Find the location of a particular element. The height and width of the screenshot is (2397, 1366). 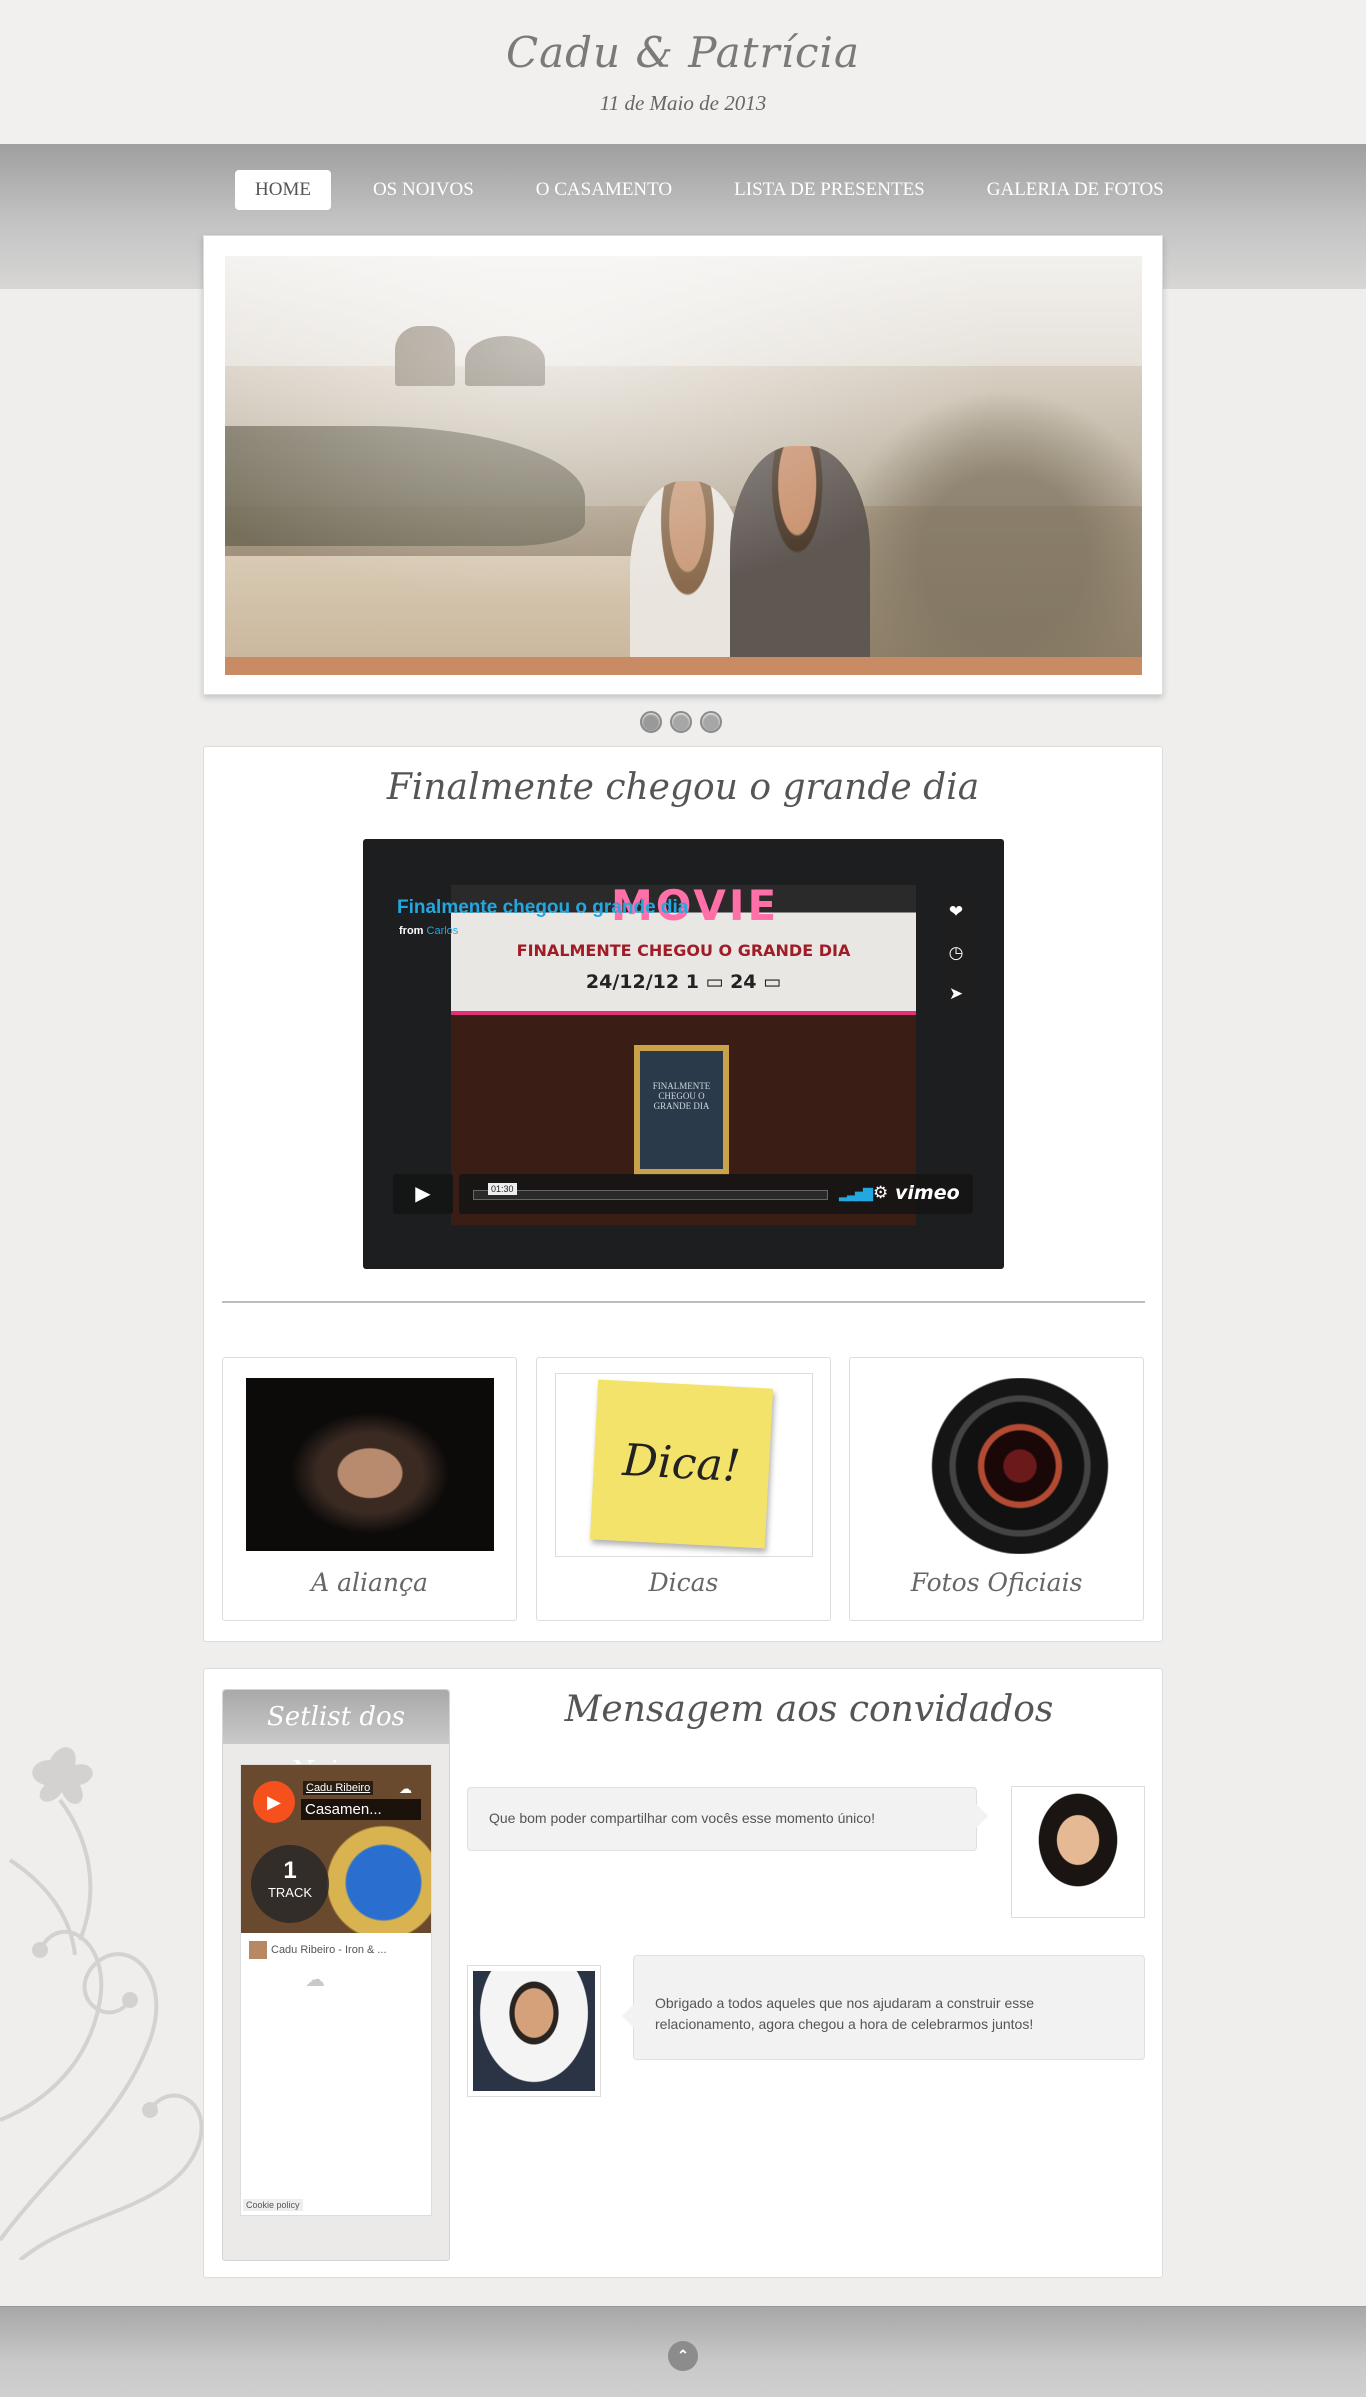

video-from-label: from is located at coordinates (411, 931).